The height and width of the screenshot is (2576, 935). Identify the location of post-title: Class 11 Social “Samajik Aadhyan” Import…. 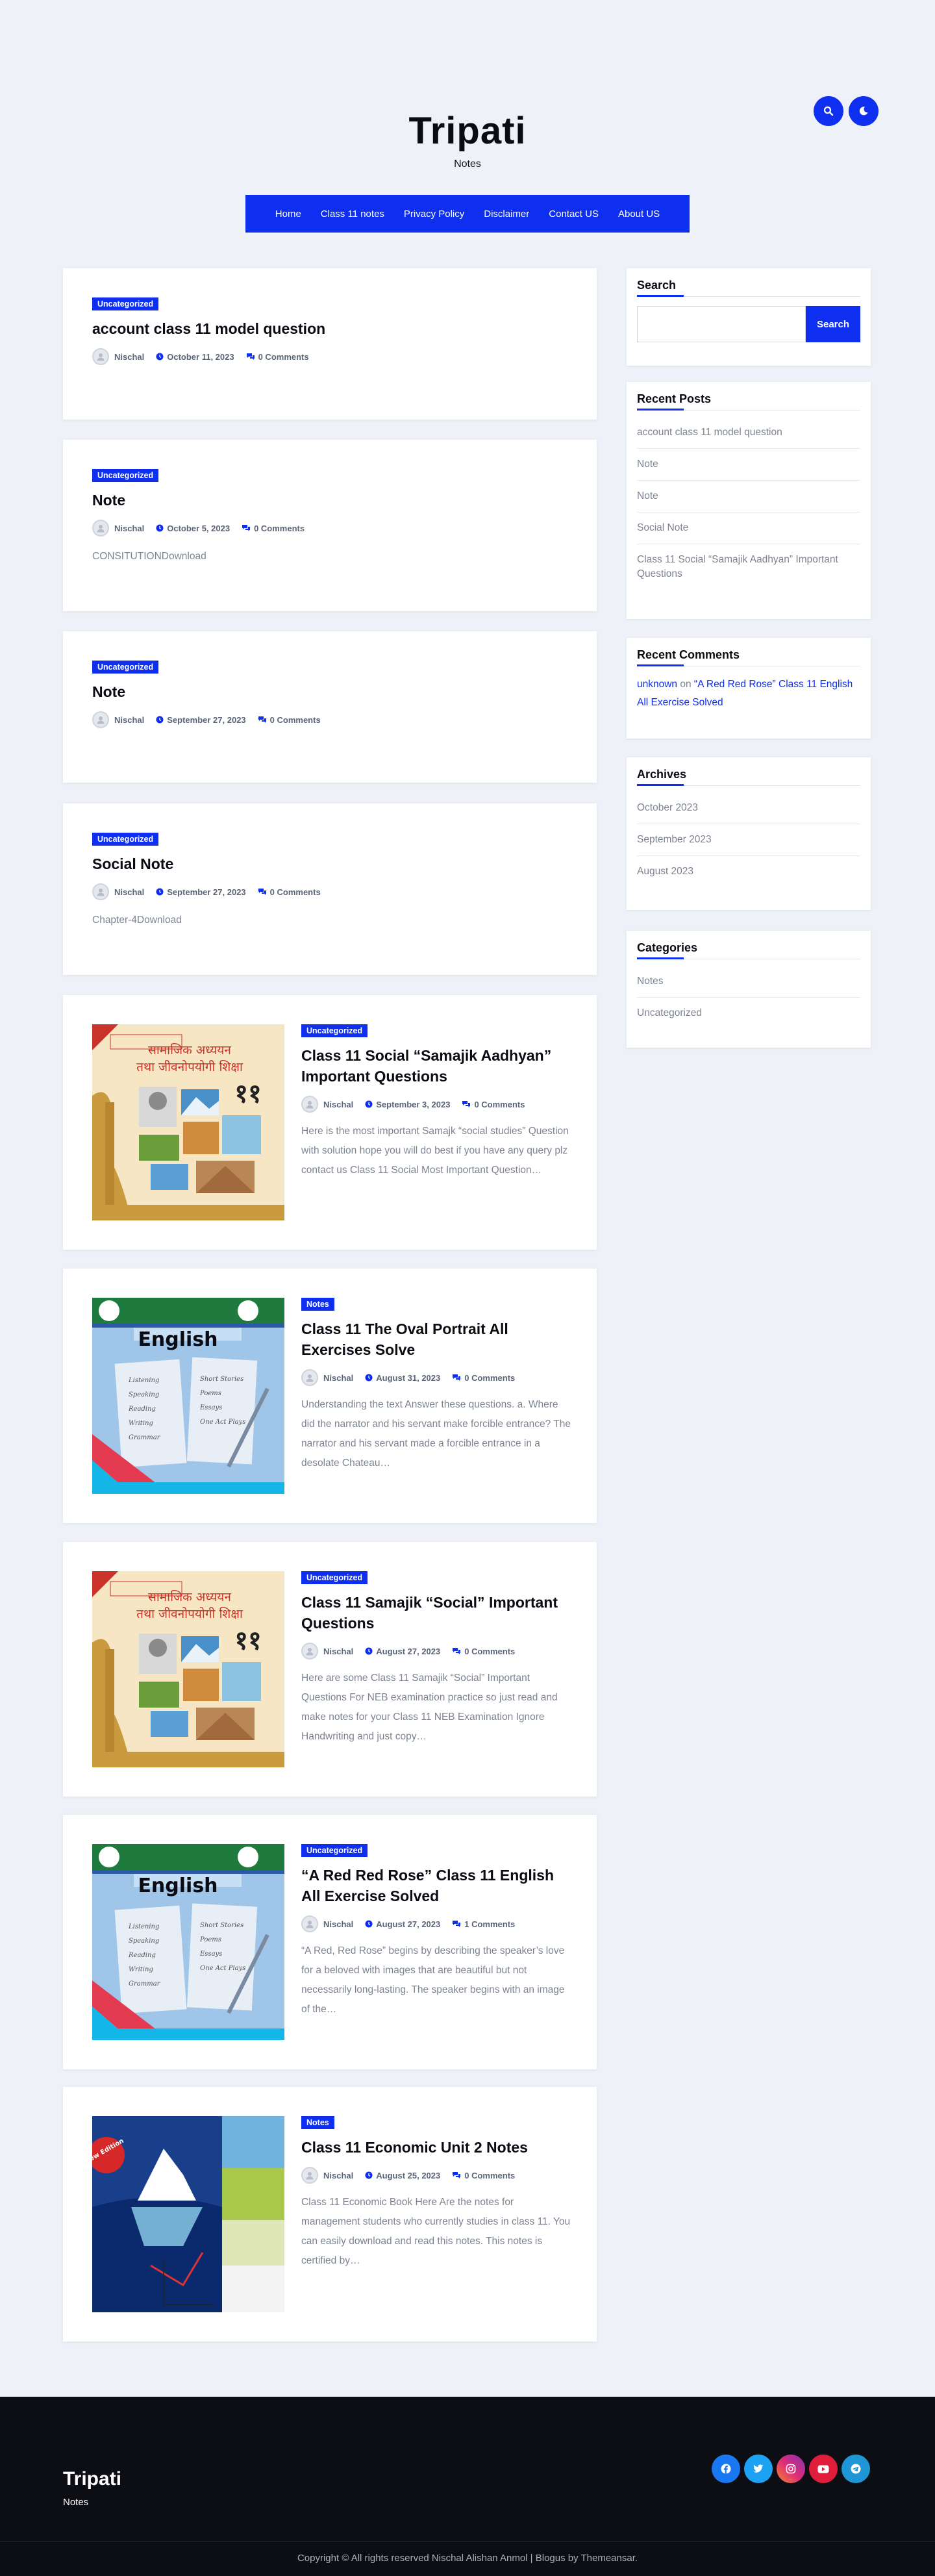
(437, 1066).